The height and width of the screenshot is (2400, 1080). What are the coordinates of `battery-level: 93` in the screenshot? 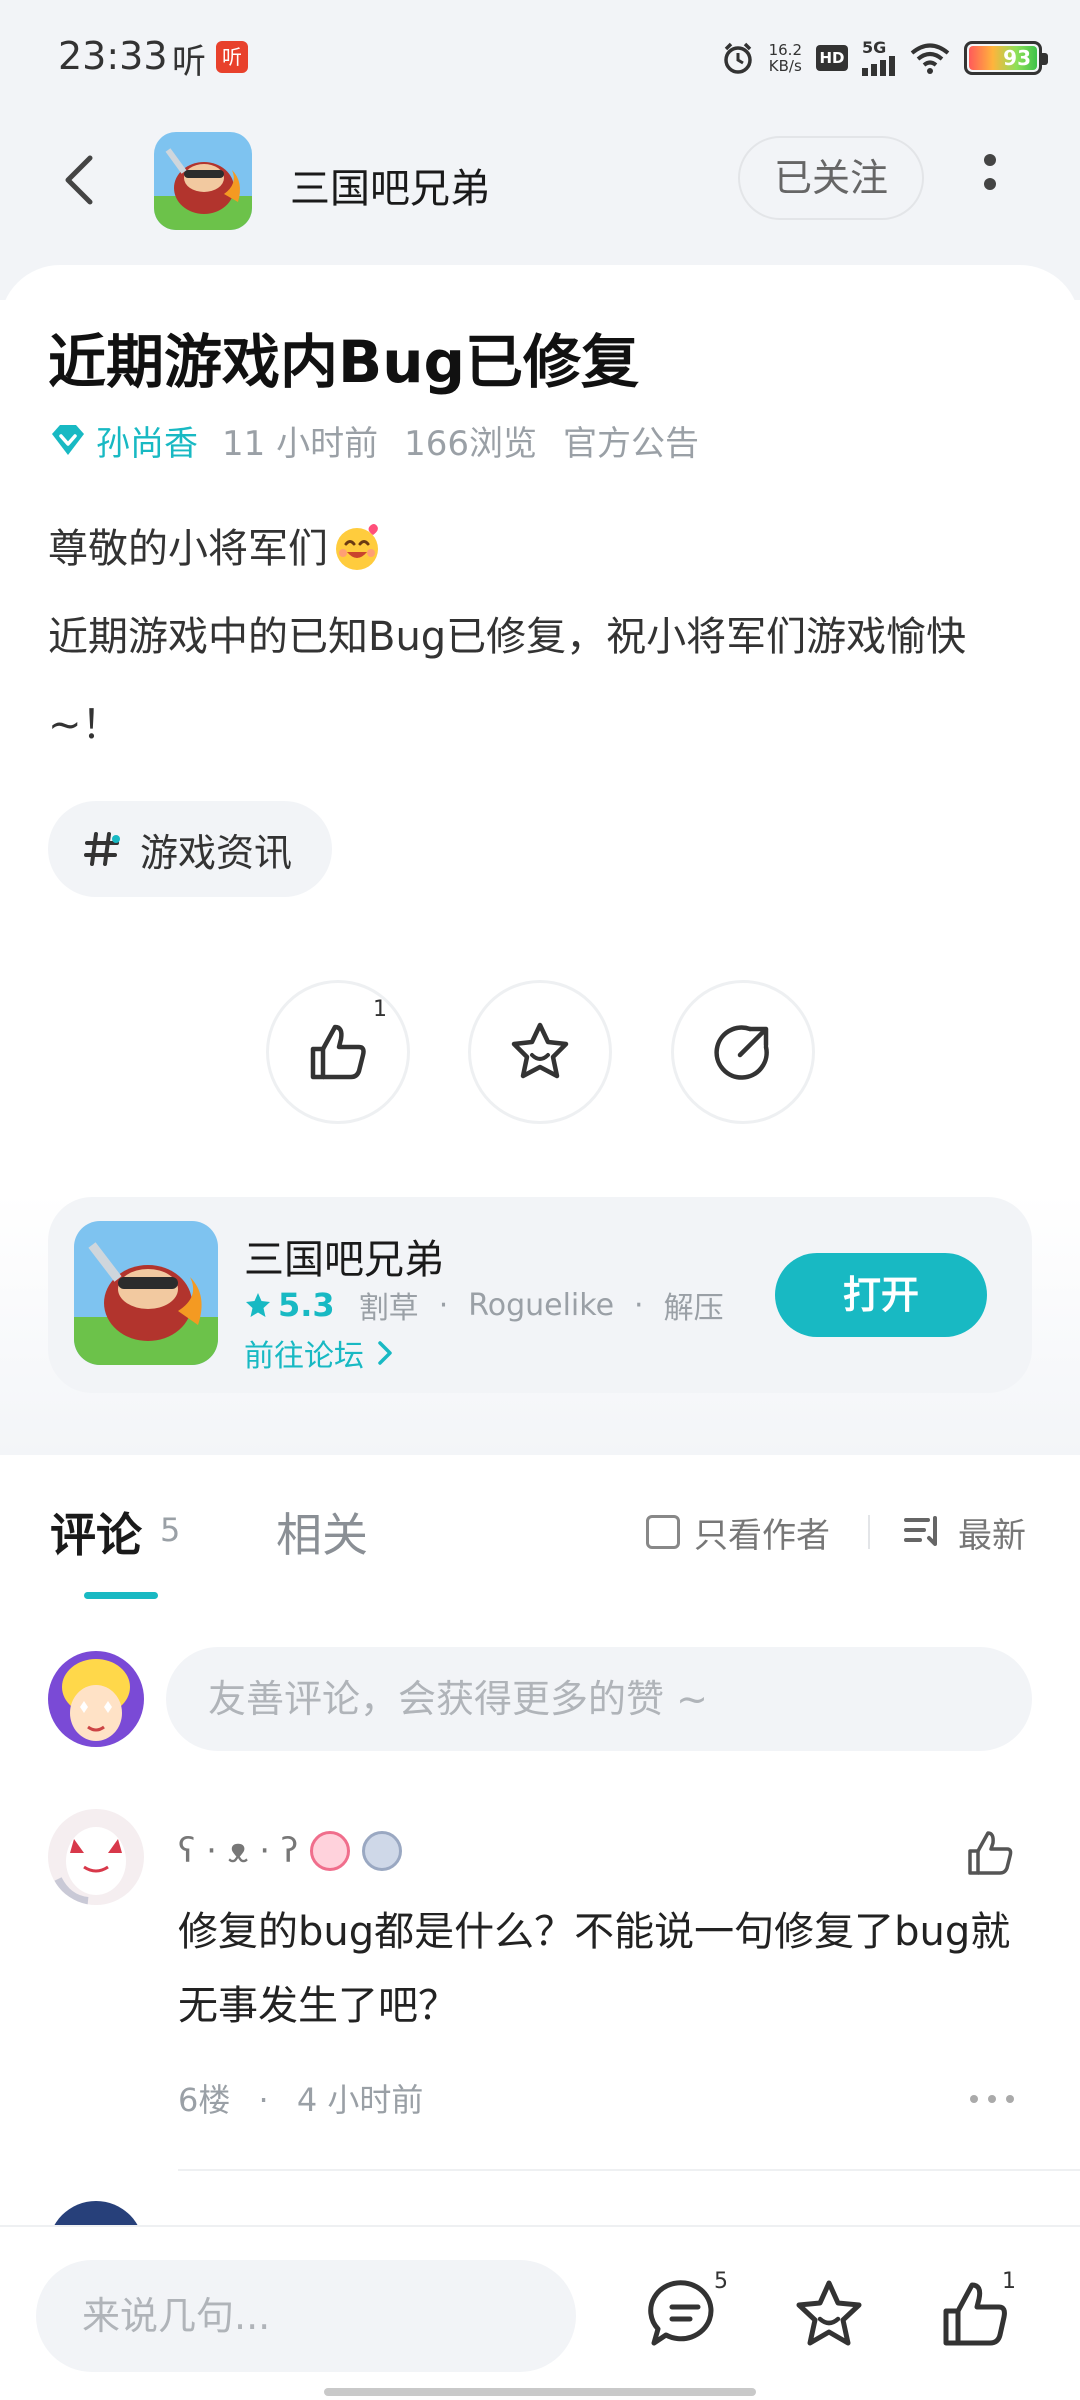 It's located at (1003, 58).